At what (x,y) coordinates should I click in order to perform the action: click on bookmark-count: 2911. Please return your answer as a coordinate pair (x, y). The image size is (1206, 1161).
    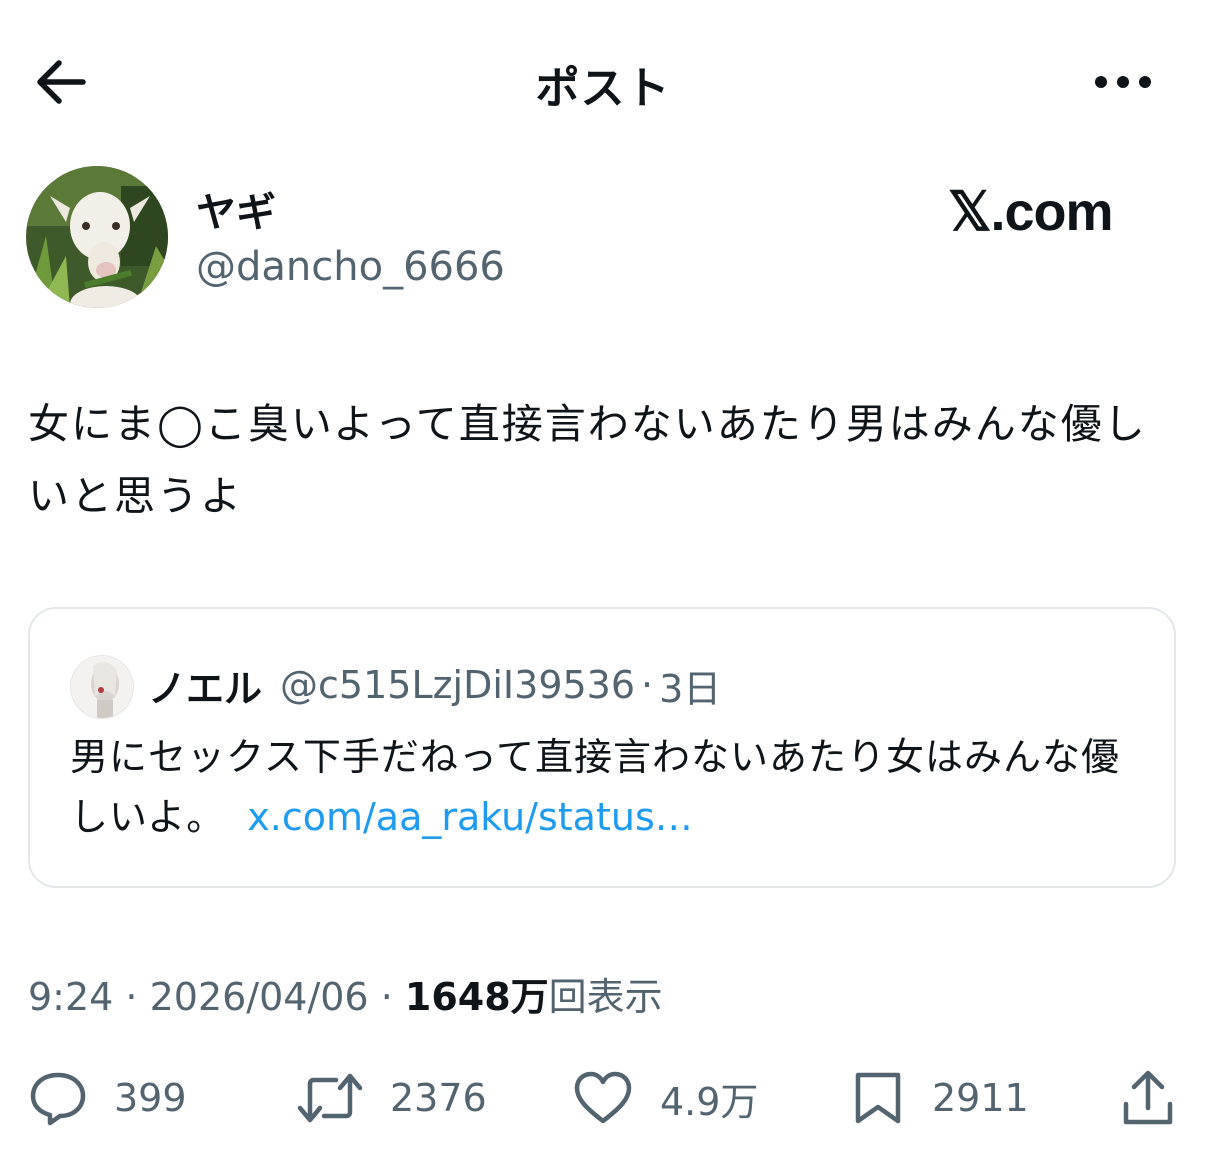
    Looking at the image, I should click on (980, 1098).